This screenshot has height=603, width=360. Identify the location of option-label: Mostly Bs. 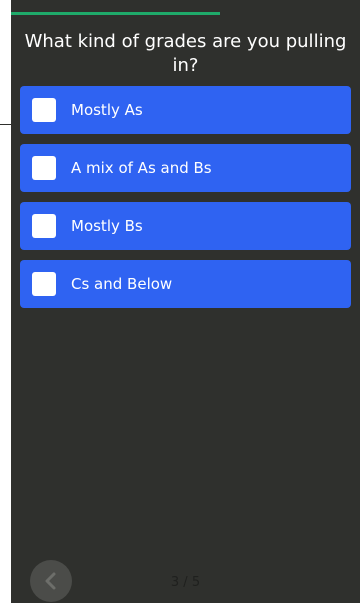
(107, 226).